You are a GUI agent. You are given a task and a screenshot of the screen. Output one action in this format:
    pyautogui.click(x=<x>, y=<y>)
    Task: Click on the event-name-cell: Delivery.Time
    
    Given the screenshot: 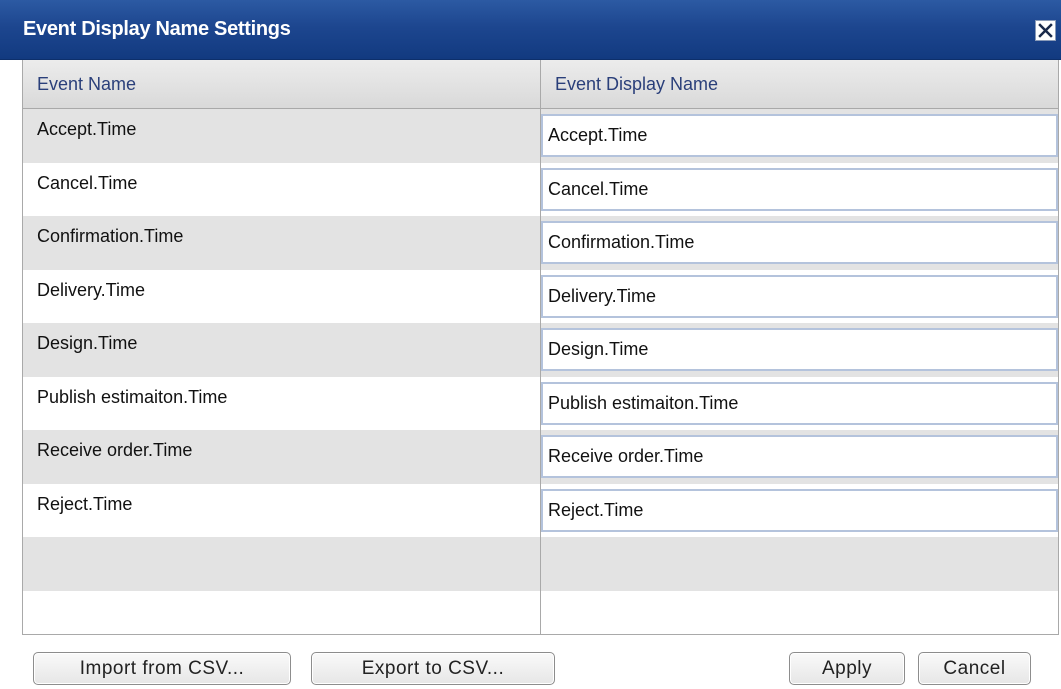 What is the action you would take?
    pyautogui.click(x=91, y=289)
    